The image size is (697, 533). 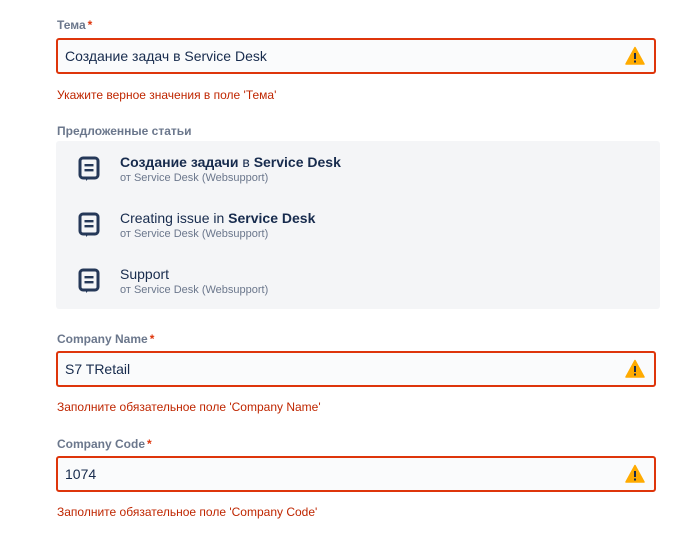 What do you see at coordinates (218, 218) in the screenshot?
I see `article-title: Creating issue in Service Desk` at bounding box center [218, 218].